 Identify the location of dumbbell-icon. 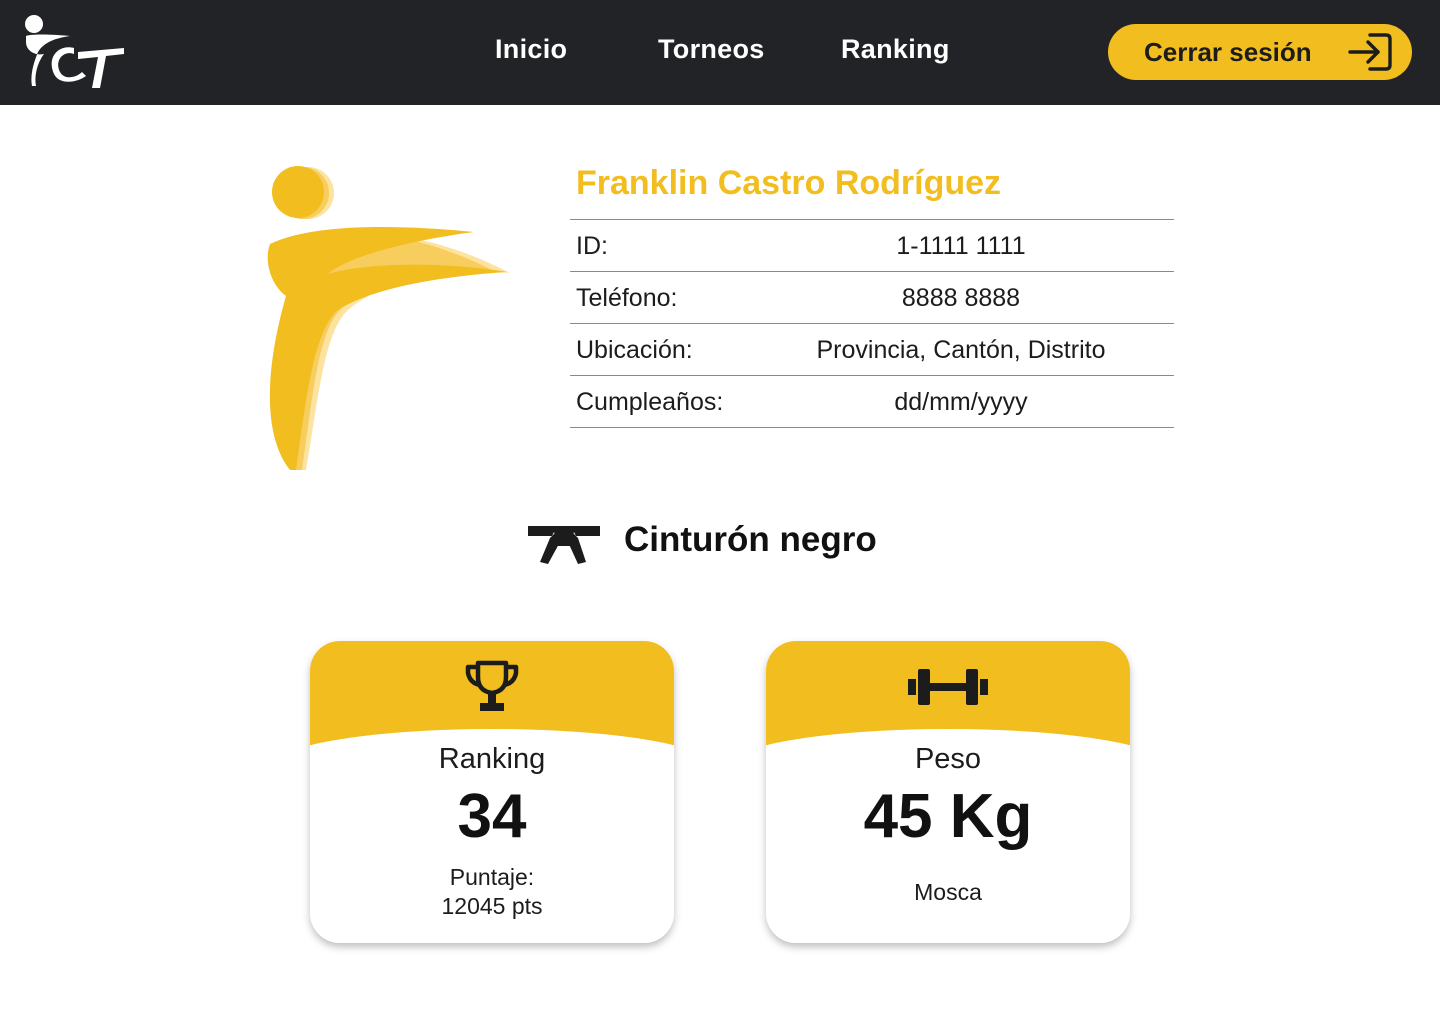
(948, 687).